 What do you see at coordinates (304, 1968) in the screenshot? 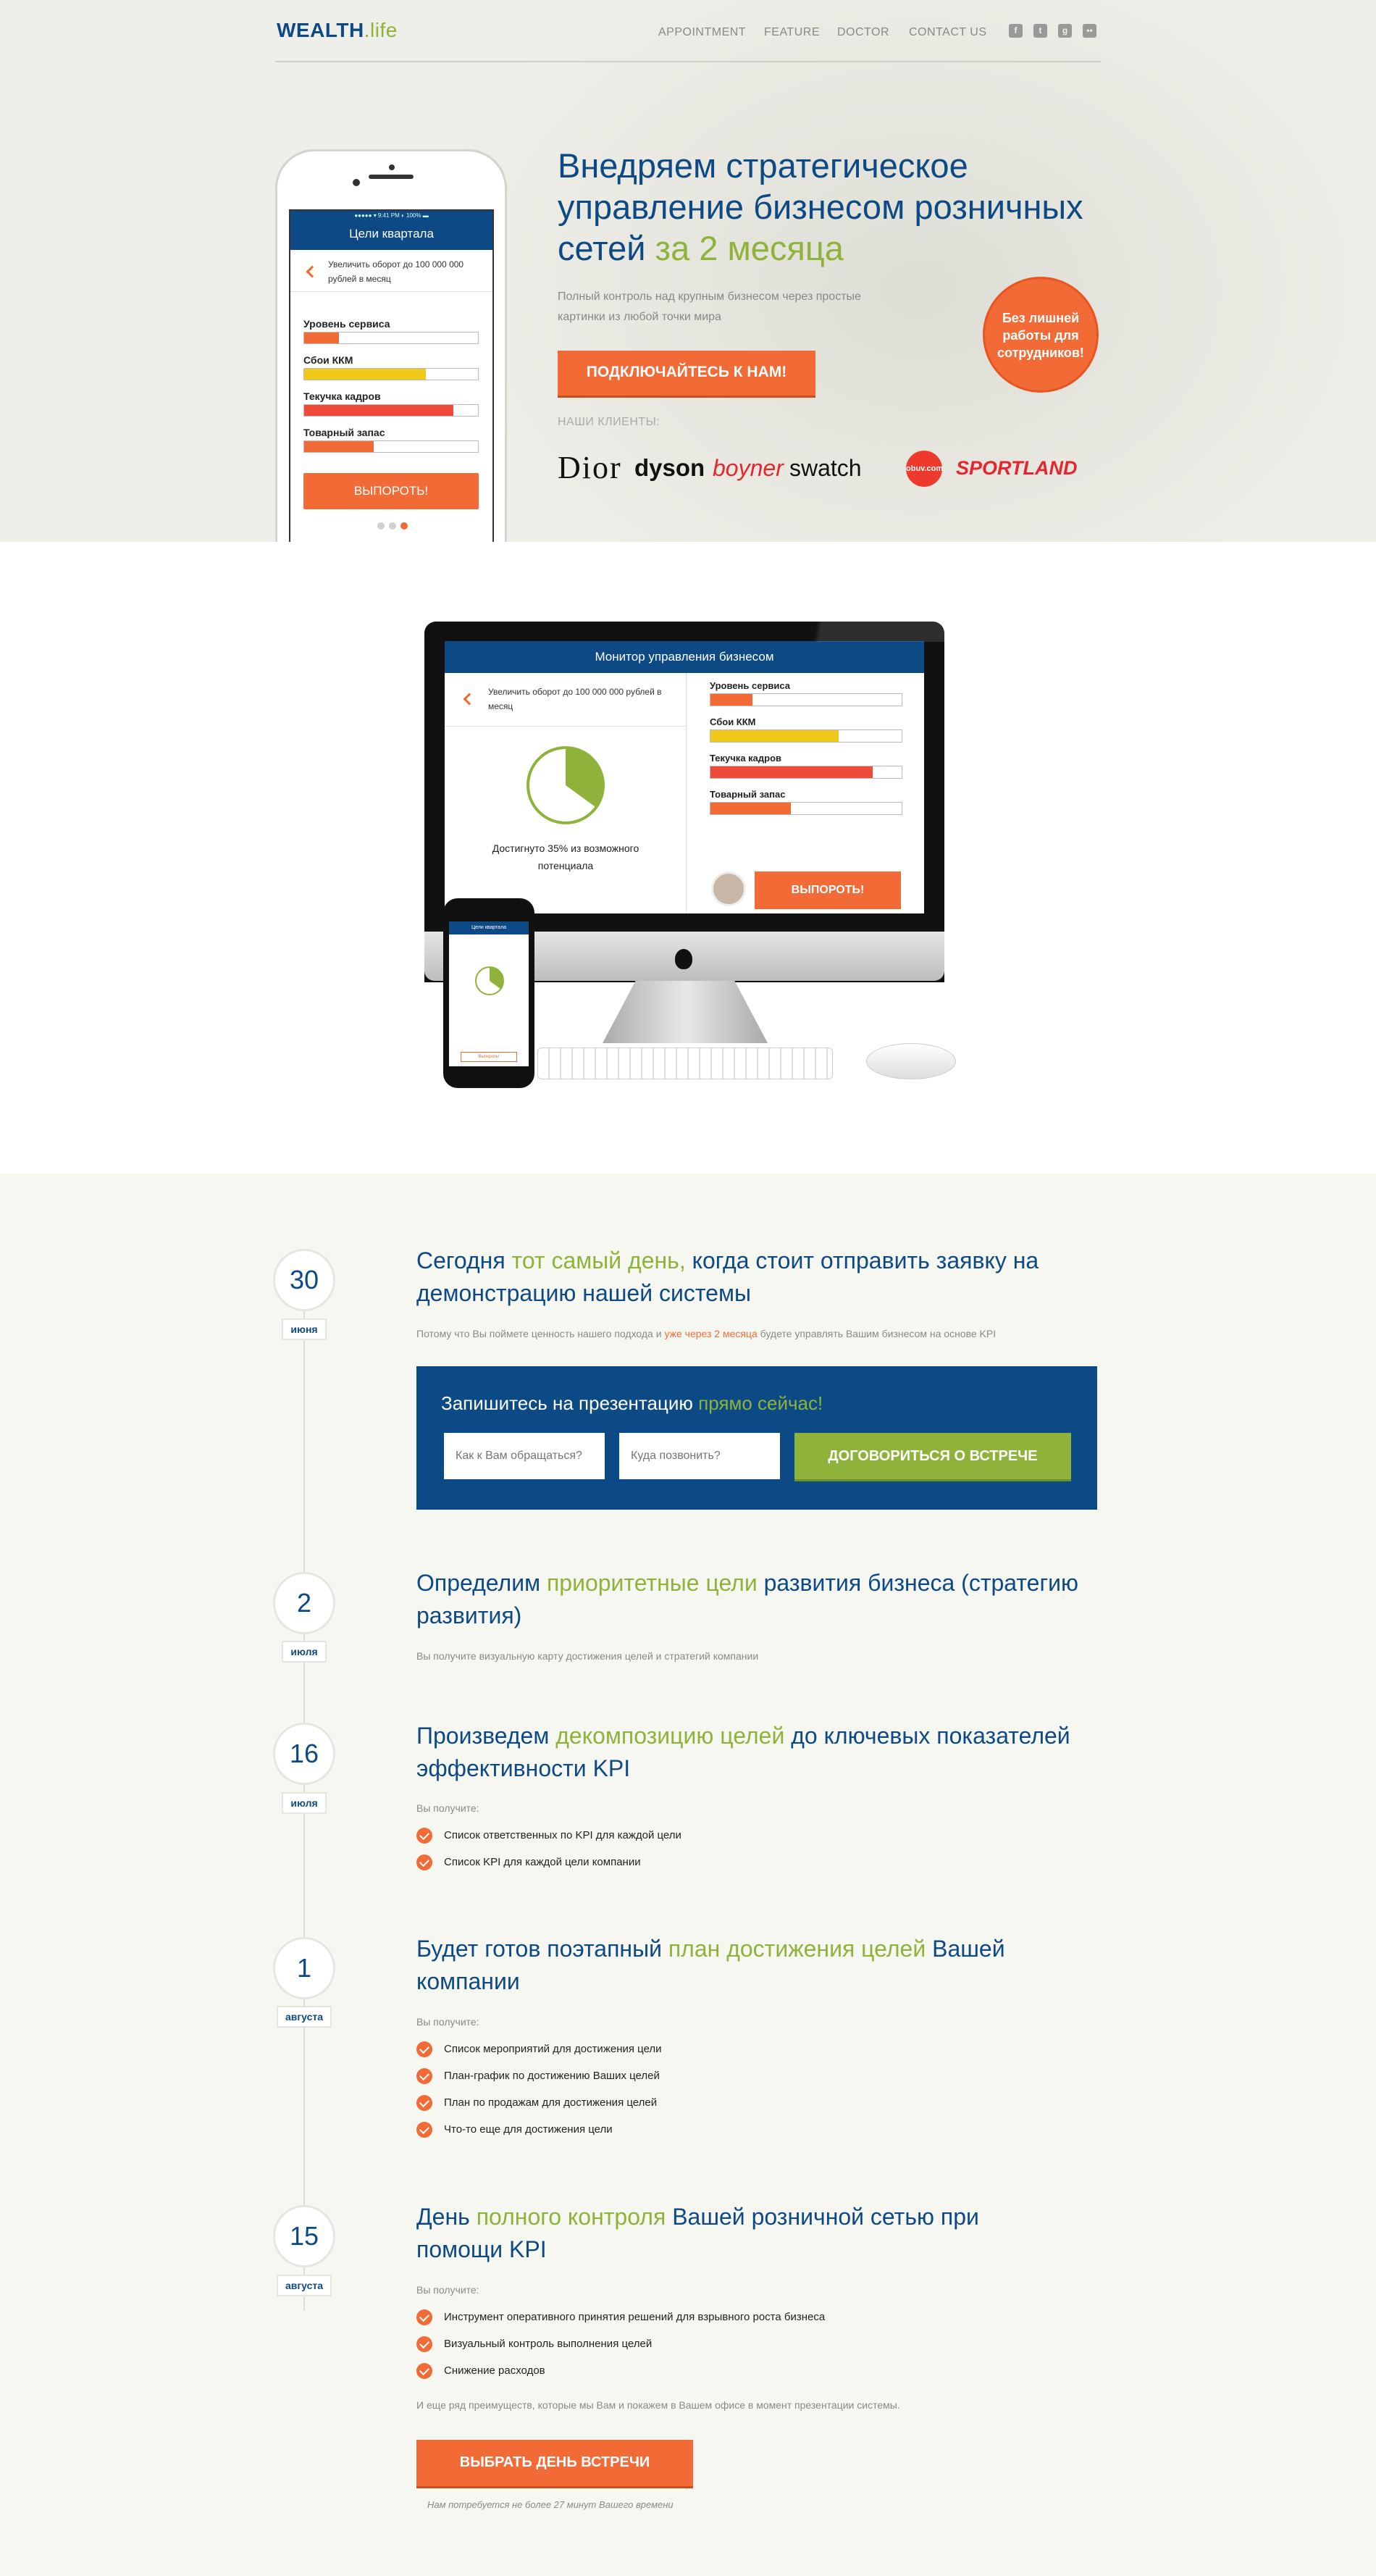
I see `timeline-day: 1` at bounding box center [304, 1968].